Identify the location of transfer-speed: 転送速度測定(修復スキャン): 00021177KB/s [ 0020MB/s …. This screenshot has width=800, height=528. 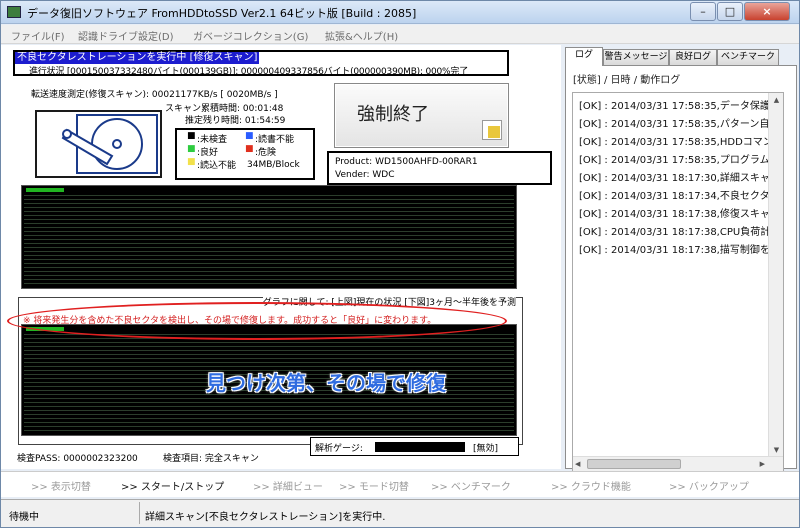
(154, 95).